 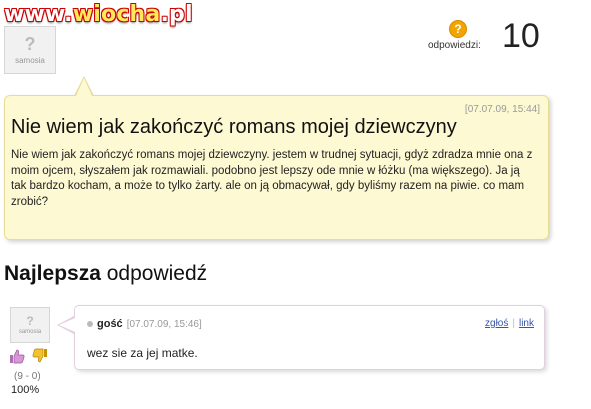 What do you see at coordinates (176, 14) in the screenshot?
I see `watermark-suffix: .pl` at bounding box center [176, 14].